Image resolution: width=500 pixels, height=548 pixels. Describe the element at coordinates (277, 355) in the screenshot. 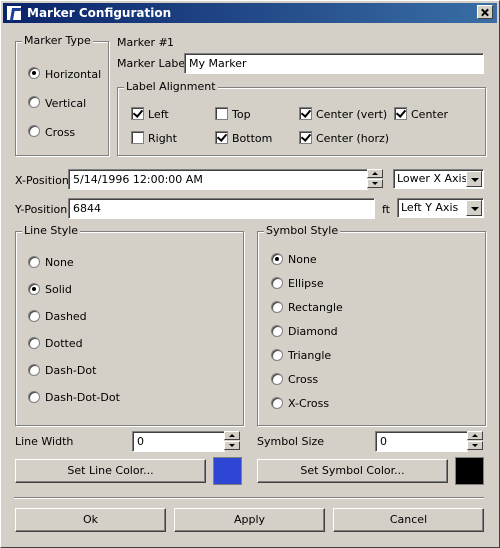

I see `radio-symbol-triangle` at that location.